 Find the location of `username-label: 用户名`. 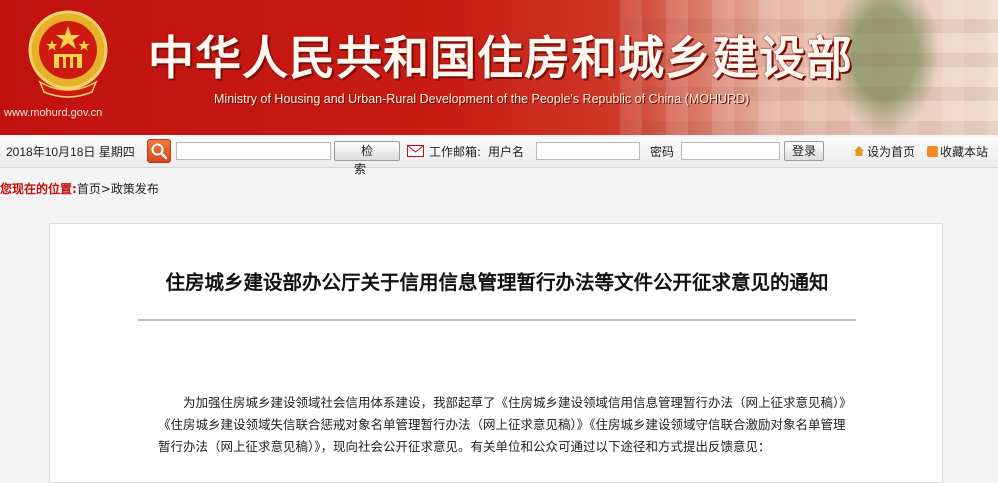

username-label: 用户名 is located at coordinates (506, 152).